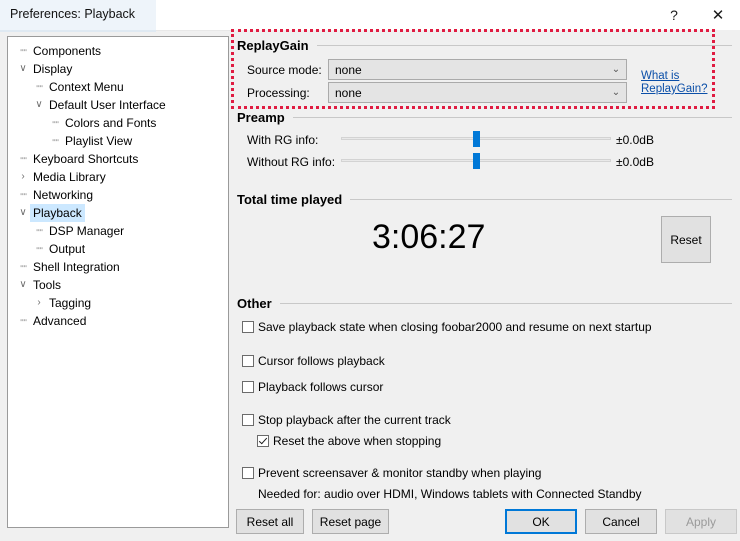 The height and width of the screenshot is (541, 740). Describe the element at coordinates (118, 51) in the screenshot. I see `sidebar-item-components: ┉ Components` at that location.